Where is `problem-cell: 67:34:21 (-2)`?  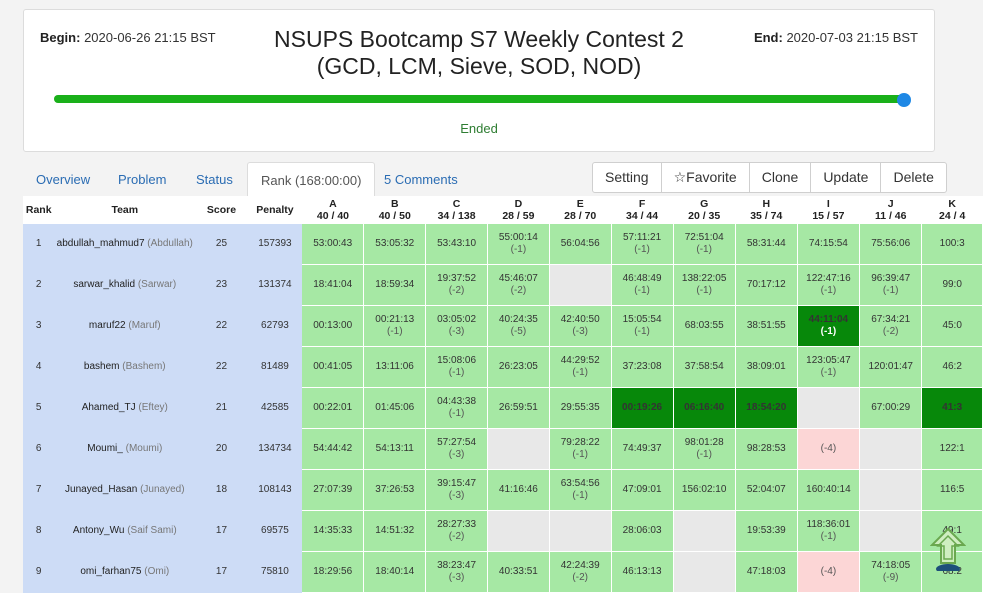 problem-cell: 67:34:21 (-2) is located at coordinates (891, 326).